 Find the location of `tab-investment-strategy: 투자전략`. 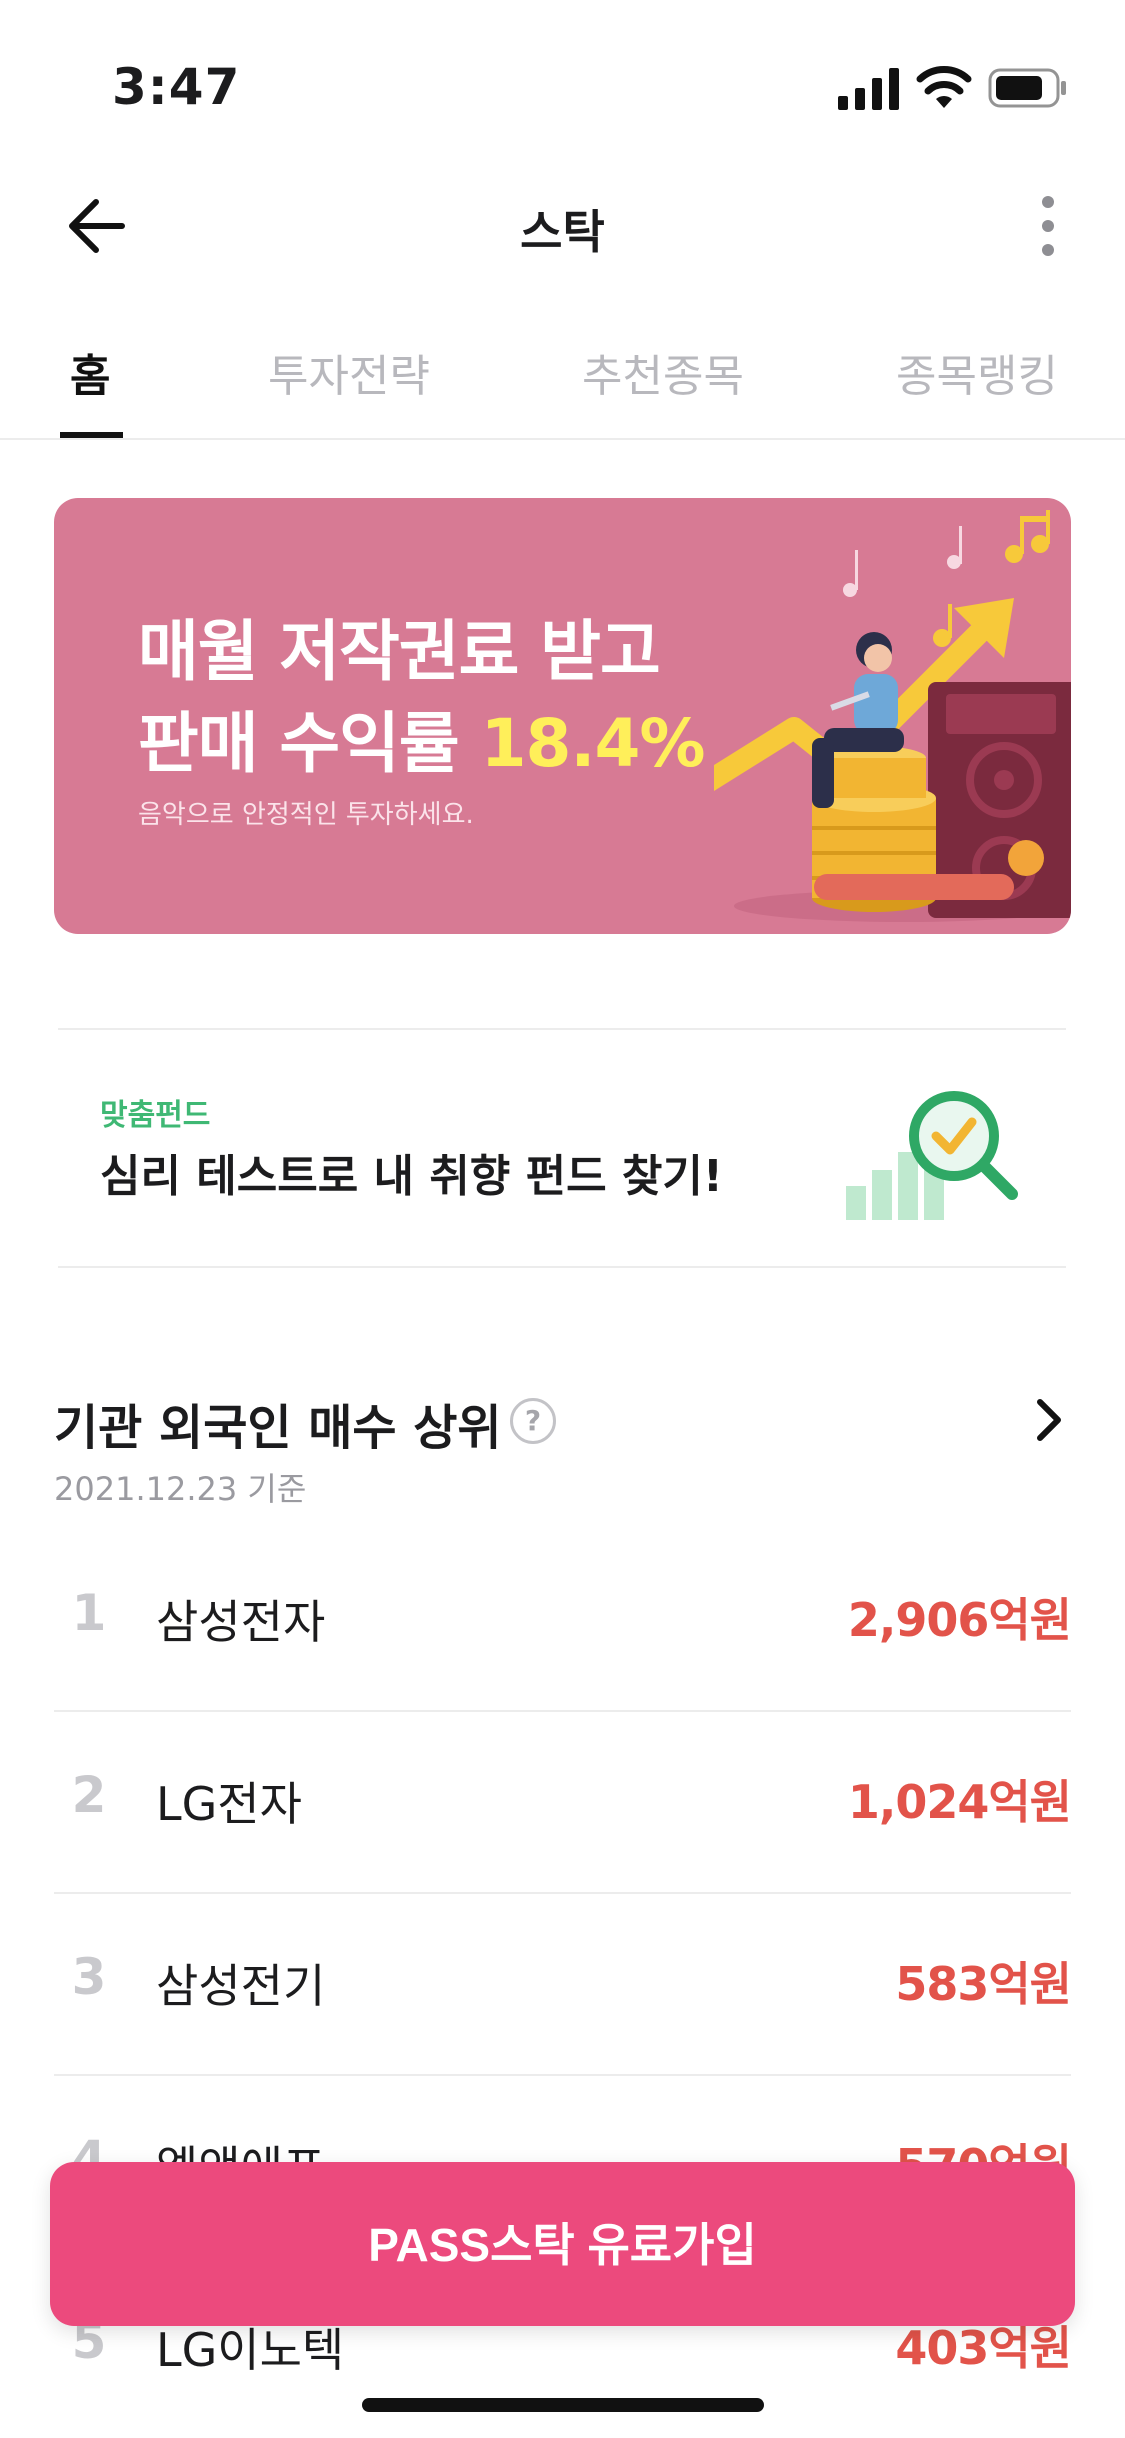

tab-investment-strategy: 투자전략 is located at coordinates (349, 372).